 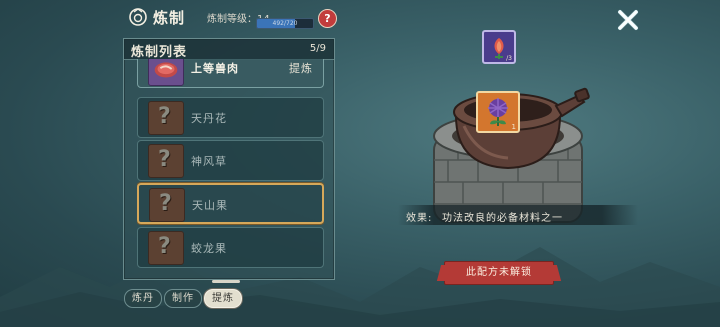 What do you see at coordinates (238, 17) in the screenshot?
I see `header-bar-wrap: 492/720 ?` at bounding box center [238, 17].